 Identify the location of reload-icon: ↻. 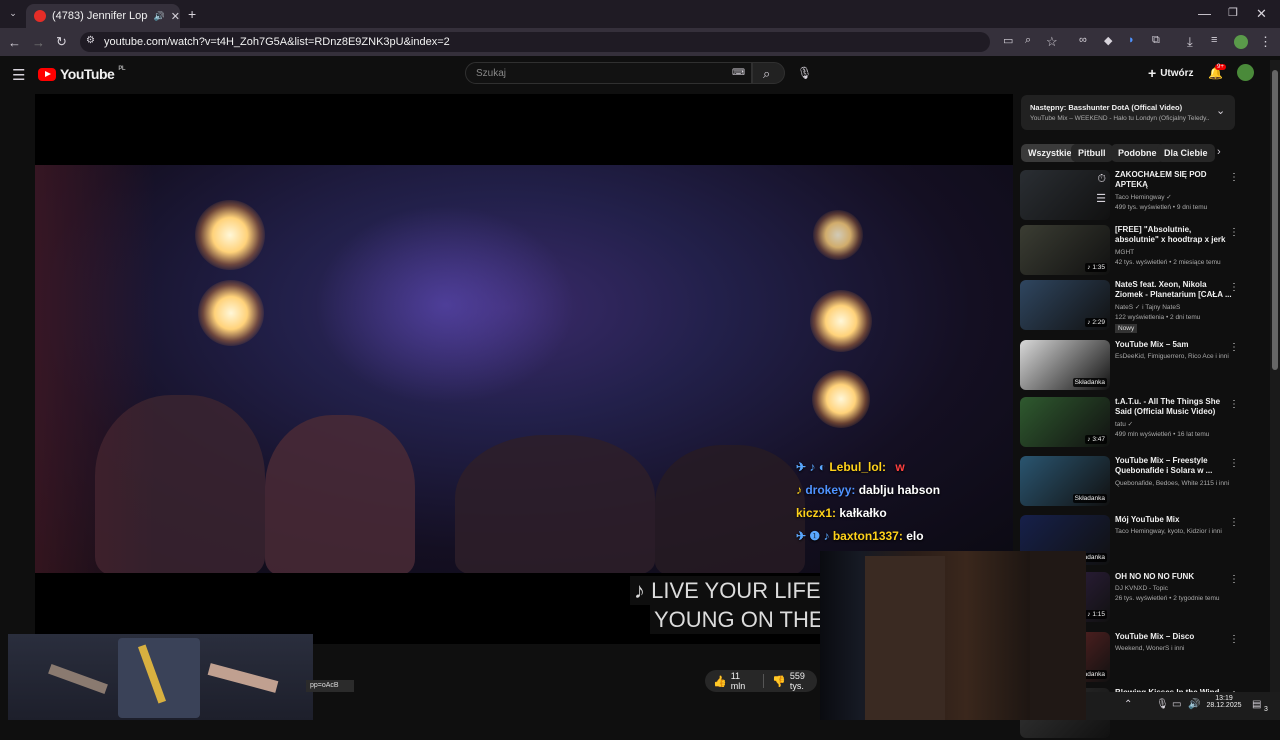
(61, 42).